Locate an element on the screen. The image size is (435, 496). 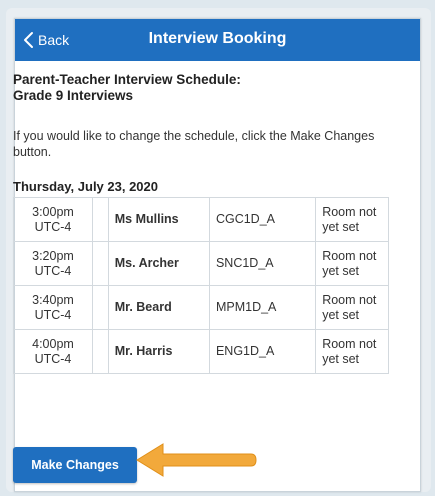
teacher-link: Mr. Harris is located at coordinates (158, 351).